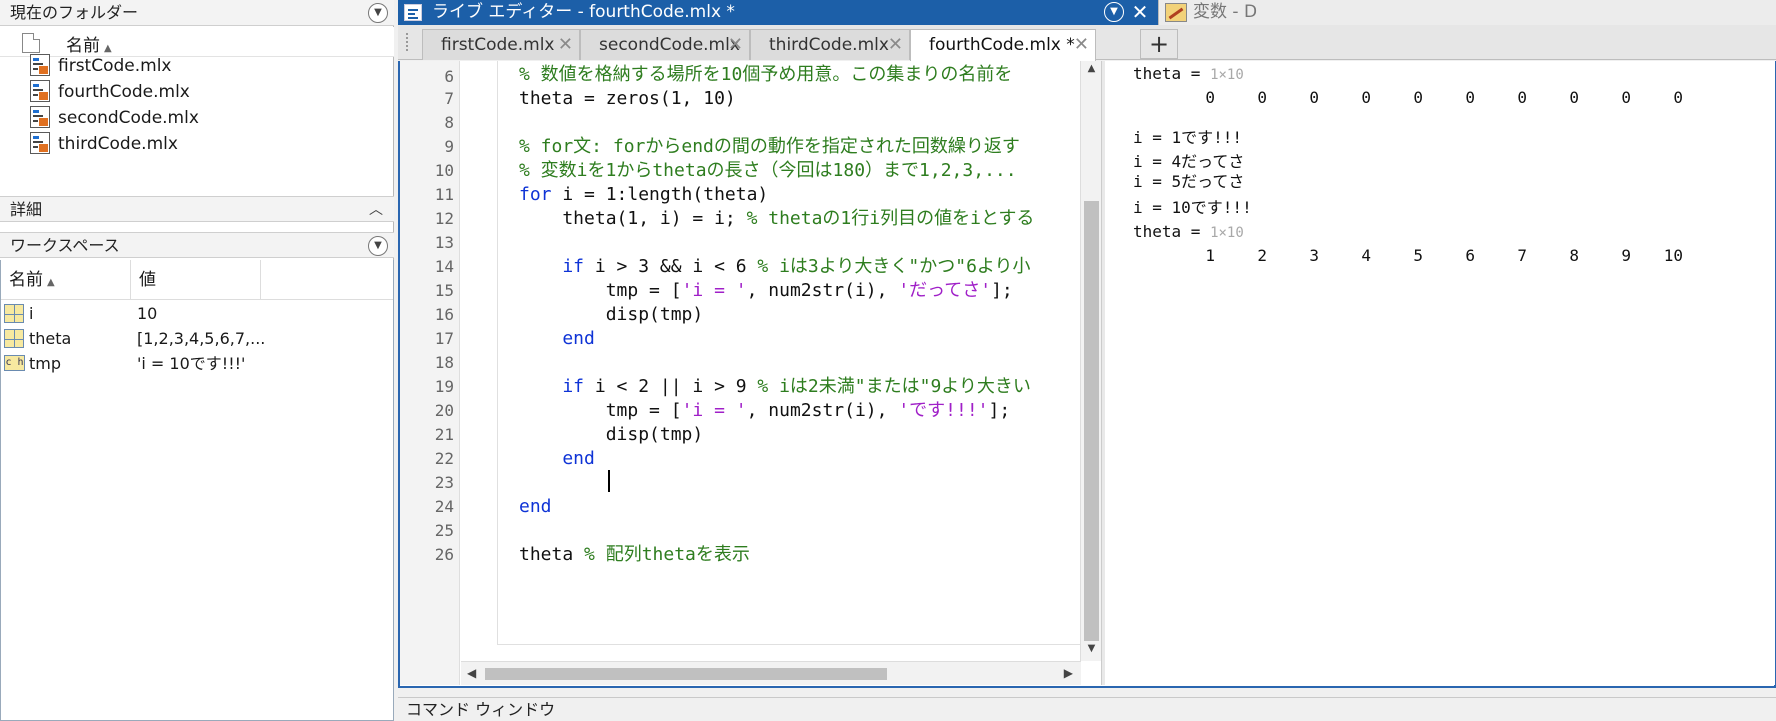 The height and width of the screenshot is (721, 1776). I want to click on output-line: i = 10です!!!, so click(1192, 207).